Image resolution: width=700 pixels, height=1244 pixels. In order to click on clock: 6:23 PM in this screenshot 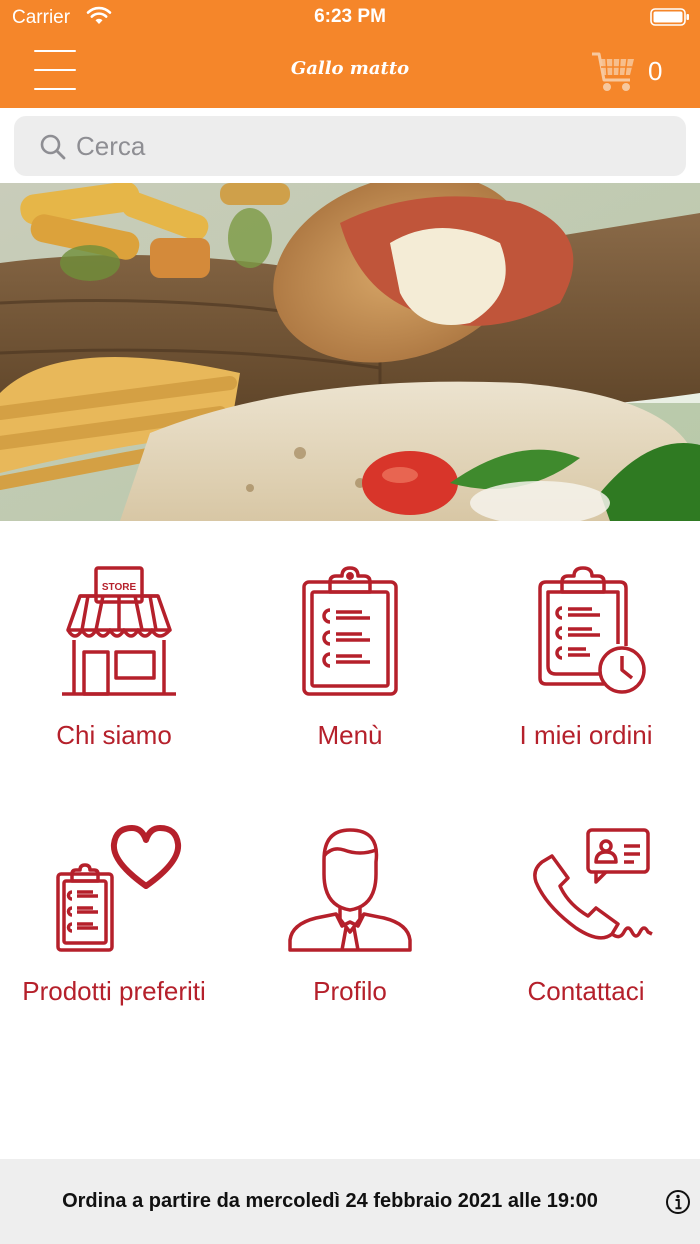, I will do `click(350, 16)`.